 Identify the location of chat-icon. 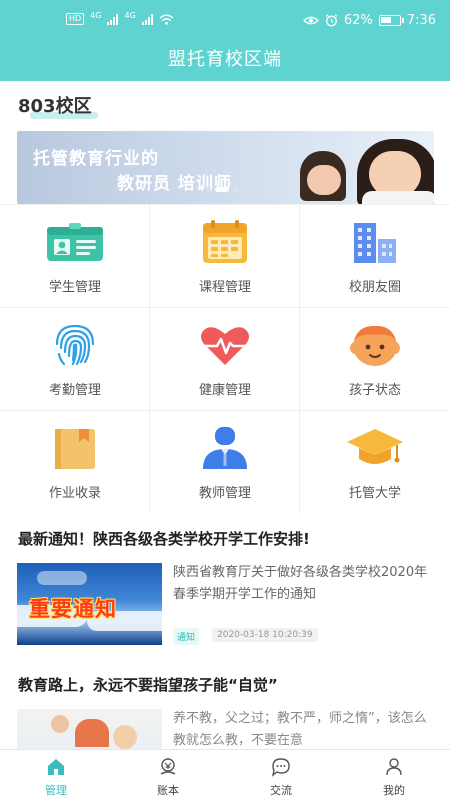
(280, 767).